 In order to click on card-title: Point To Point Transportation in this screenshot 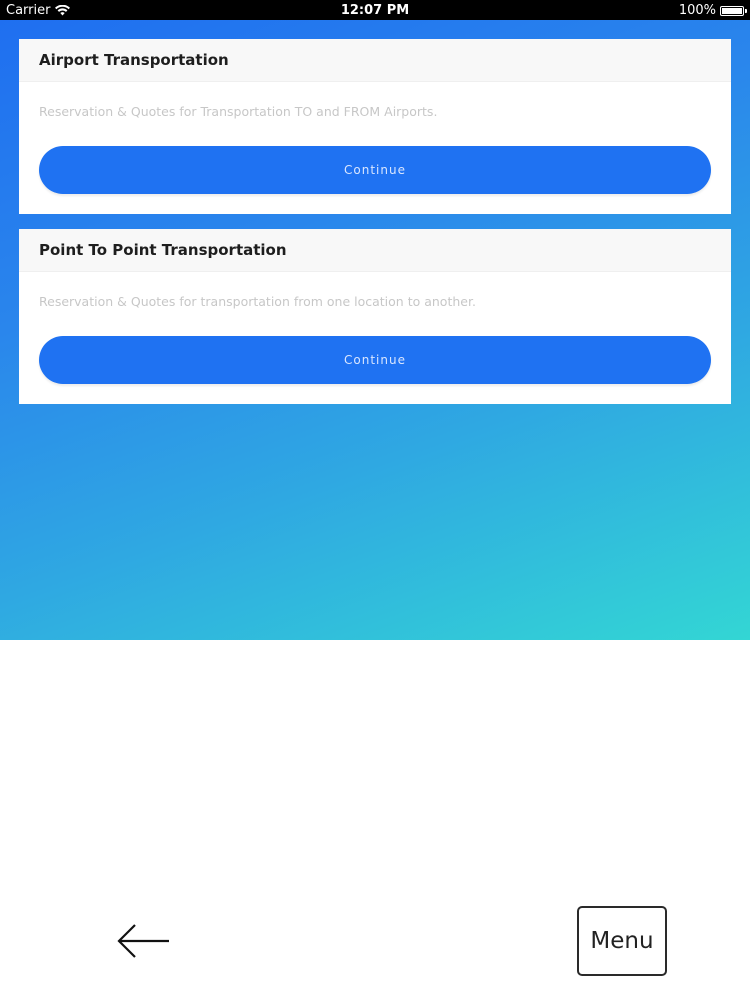, I will do `click(375, 250)`.